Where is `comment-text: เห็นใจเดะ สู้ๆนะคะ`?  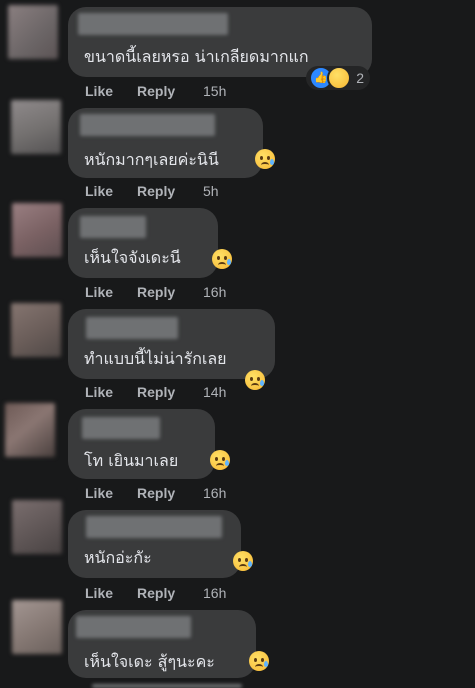 comment-text: เห็นใจเดะ สู้ๆนะคะ is located at coordinates (149, 661).